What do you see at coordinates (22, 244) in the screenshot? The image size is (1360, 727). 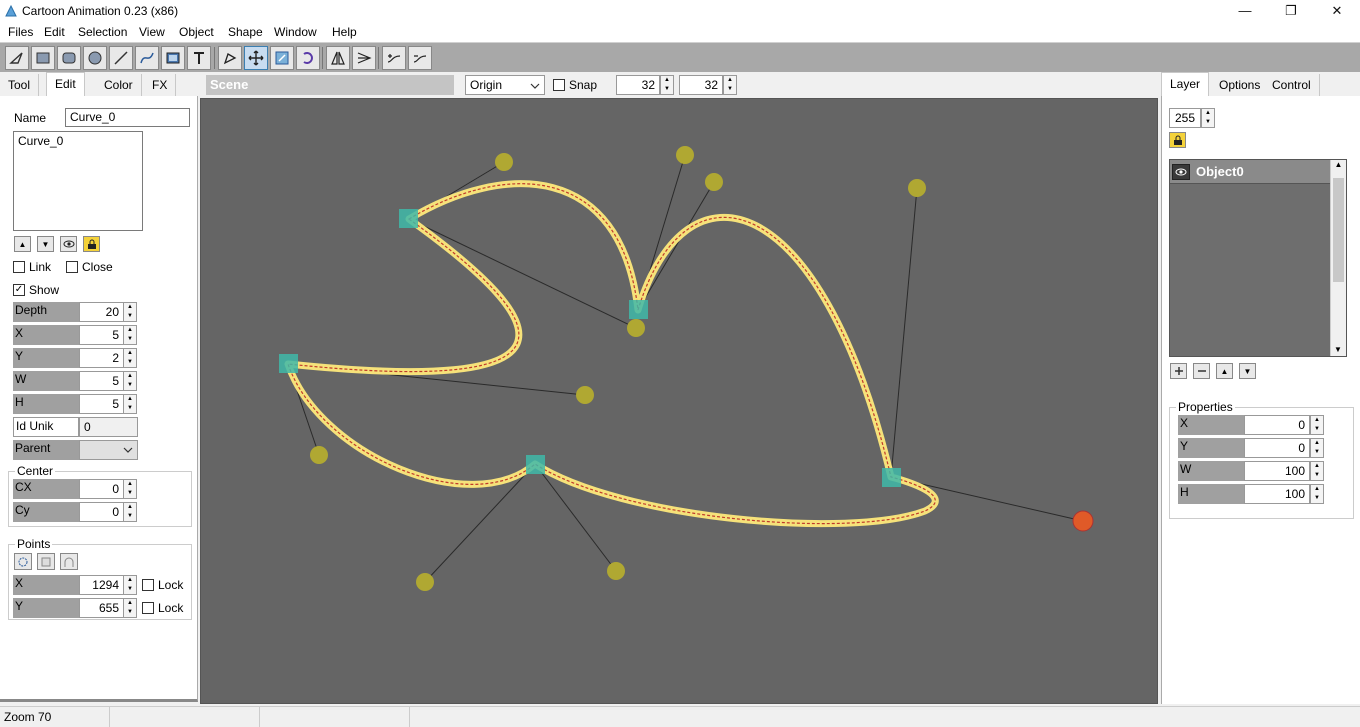 I see `move-up-button: ▲` at bounding box center [22, 244].